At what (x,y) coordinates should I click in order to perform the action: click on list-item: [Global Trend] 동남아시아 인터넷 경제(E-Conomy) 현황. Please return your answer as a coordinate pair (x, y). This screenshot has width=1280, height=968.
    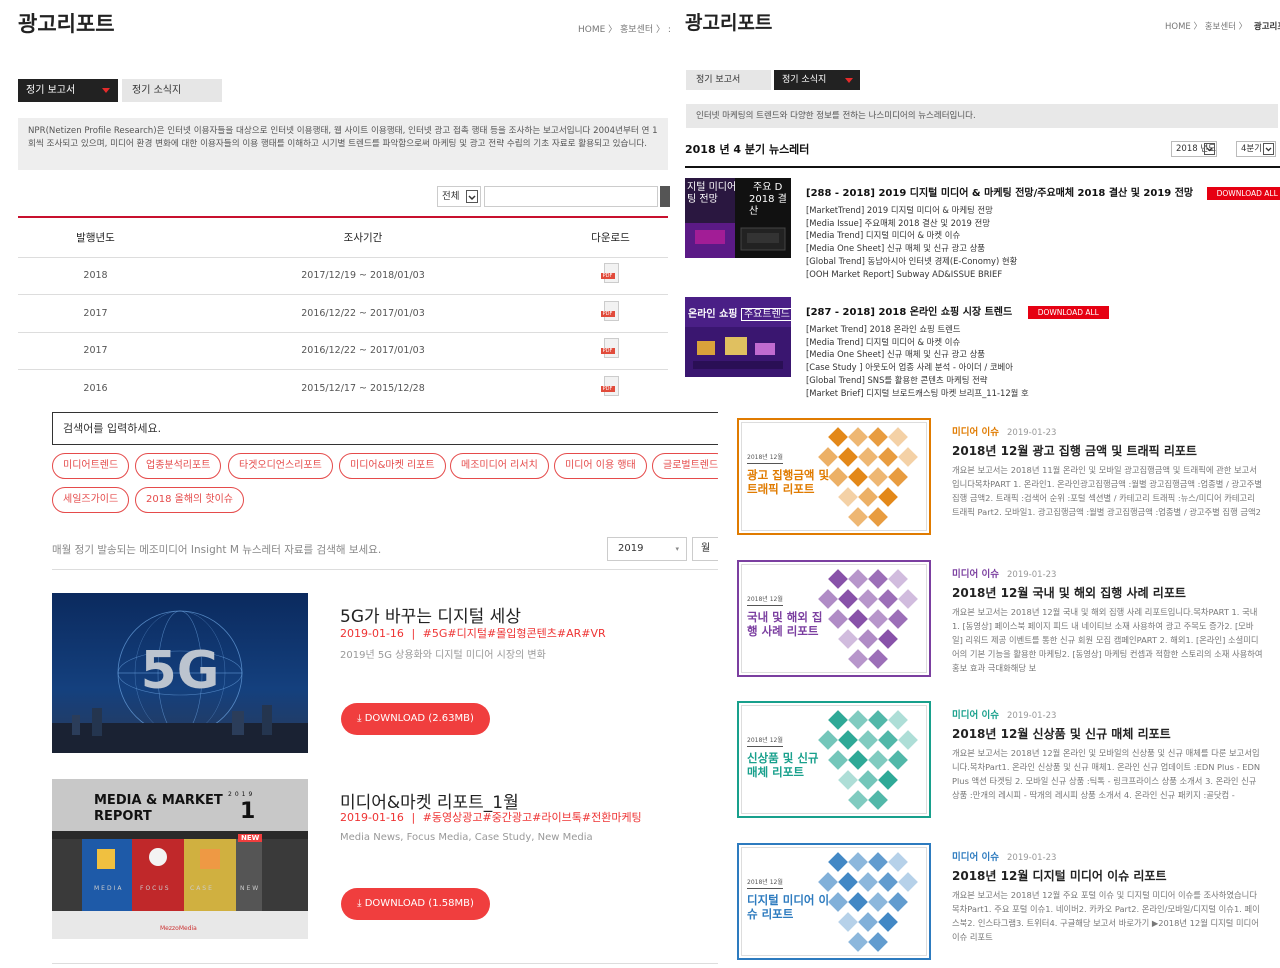
    Looking at the image, I should click on (911, 261).